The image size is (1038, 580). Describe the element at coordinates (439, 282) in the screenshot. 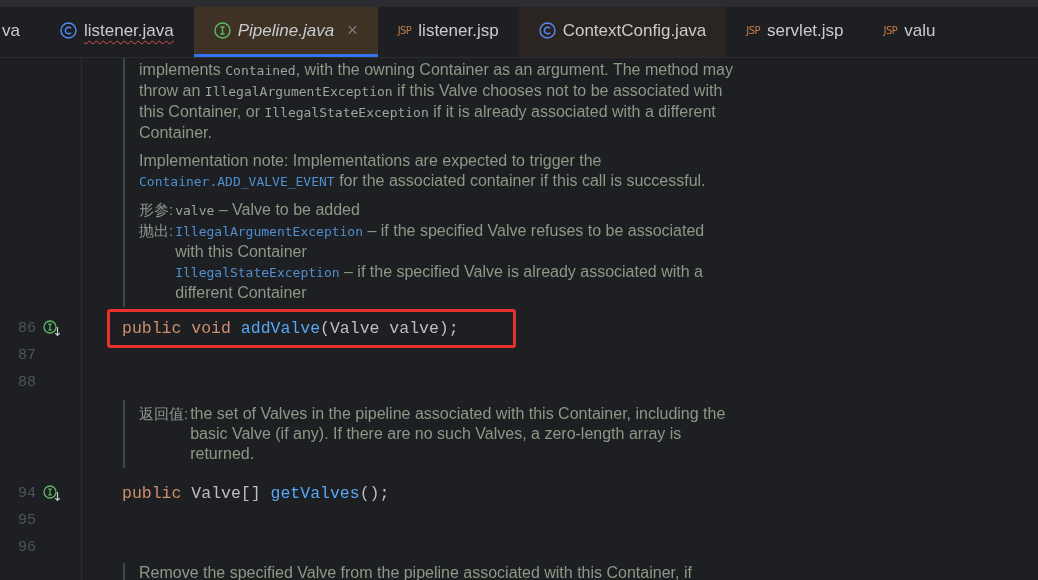

I see `tag-description: IllegalStateException – if the specified Valve is already associated with a different Container` at that location.